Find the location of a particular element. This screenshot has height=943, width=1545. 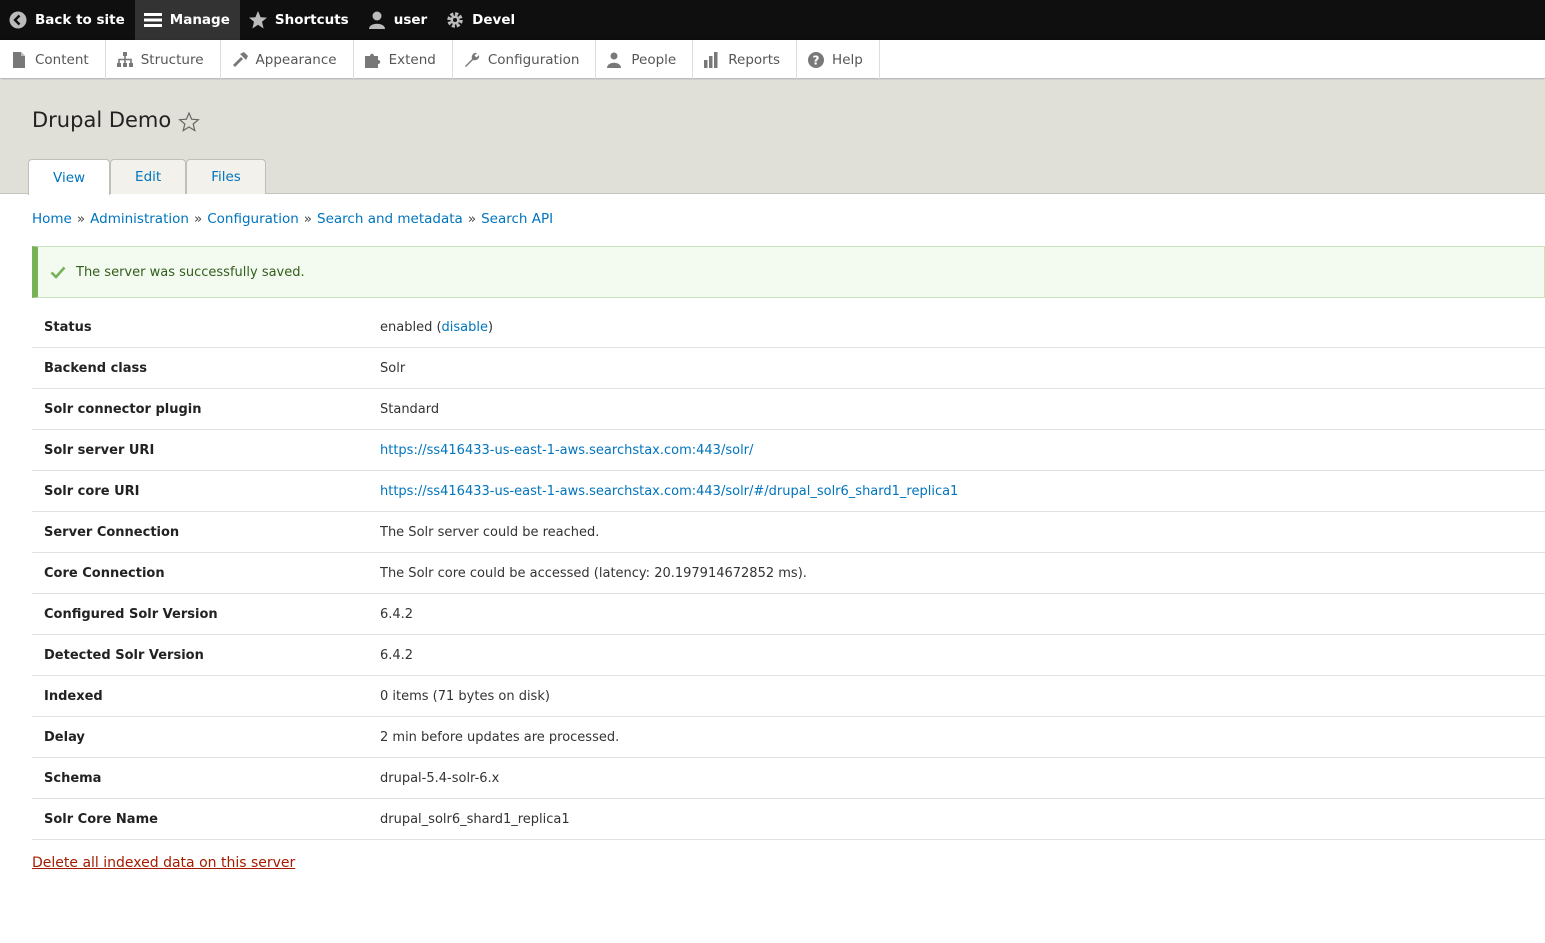

tray-item-label: Structure is located at coordinates (172, 59).